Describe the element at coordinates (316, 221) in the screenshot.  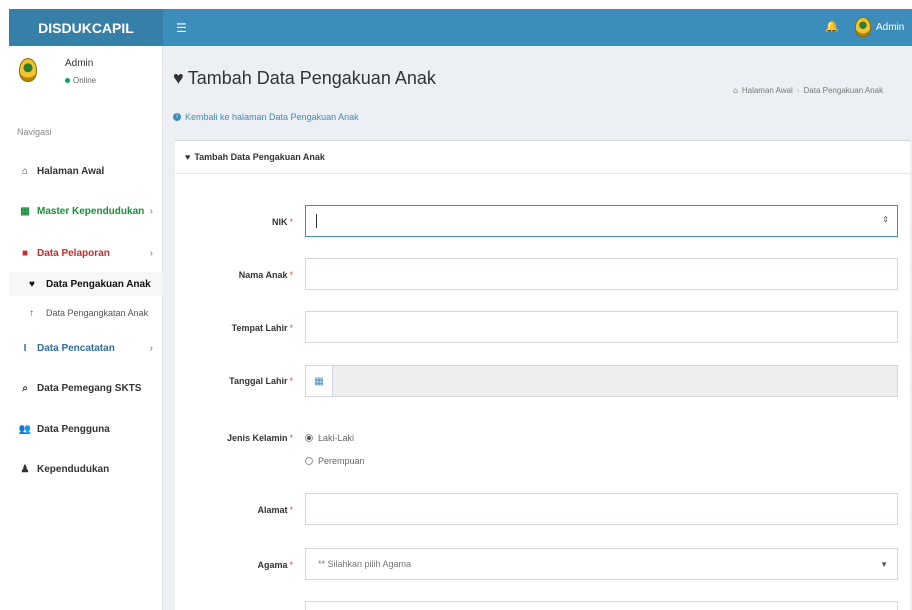
I see `text-cursor` at that location.